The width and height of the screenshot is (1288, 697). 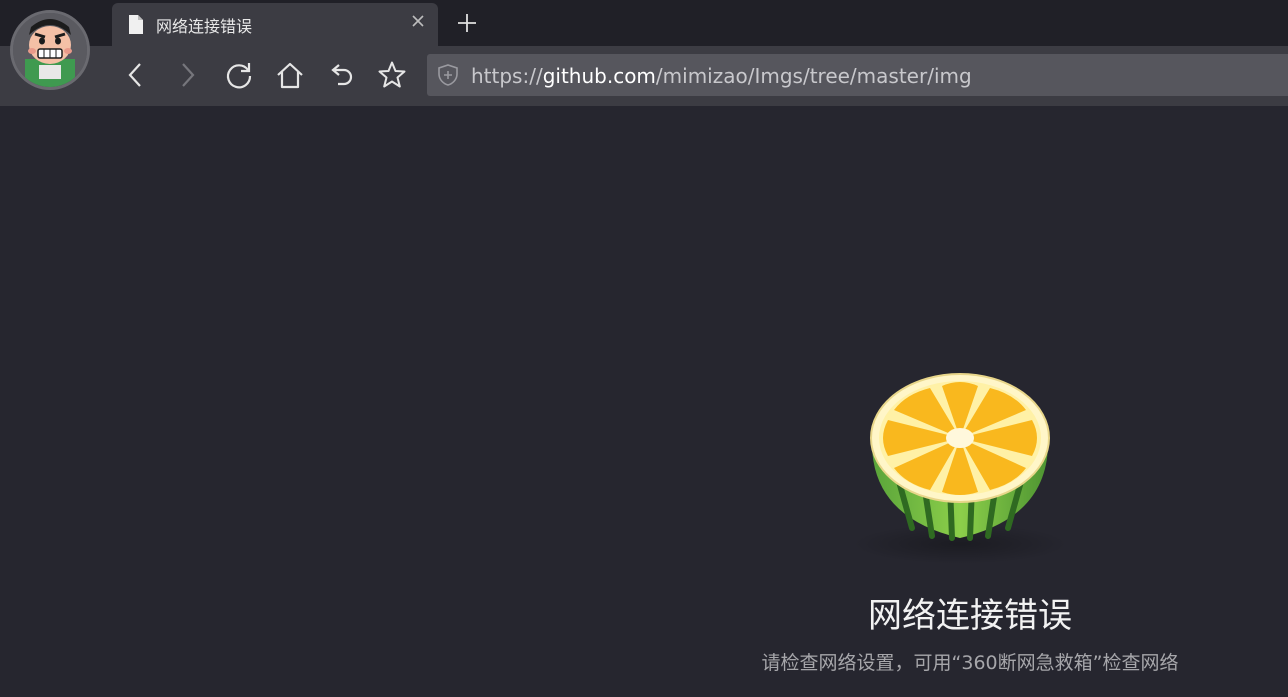 I want to click on home-icon, so click(x=290, y=75).